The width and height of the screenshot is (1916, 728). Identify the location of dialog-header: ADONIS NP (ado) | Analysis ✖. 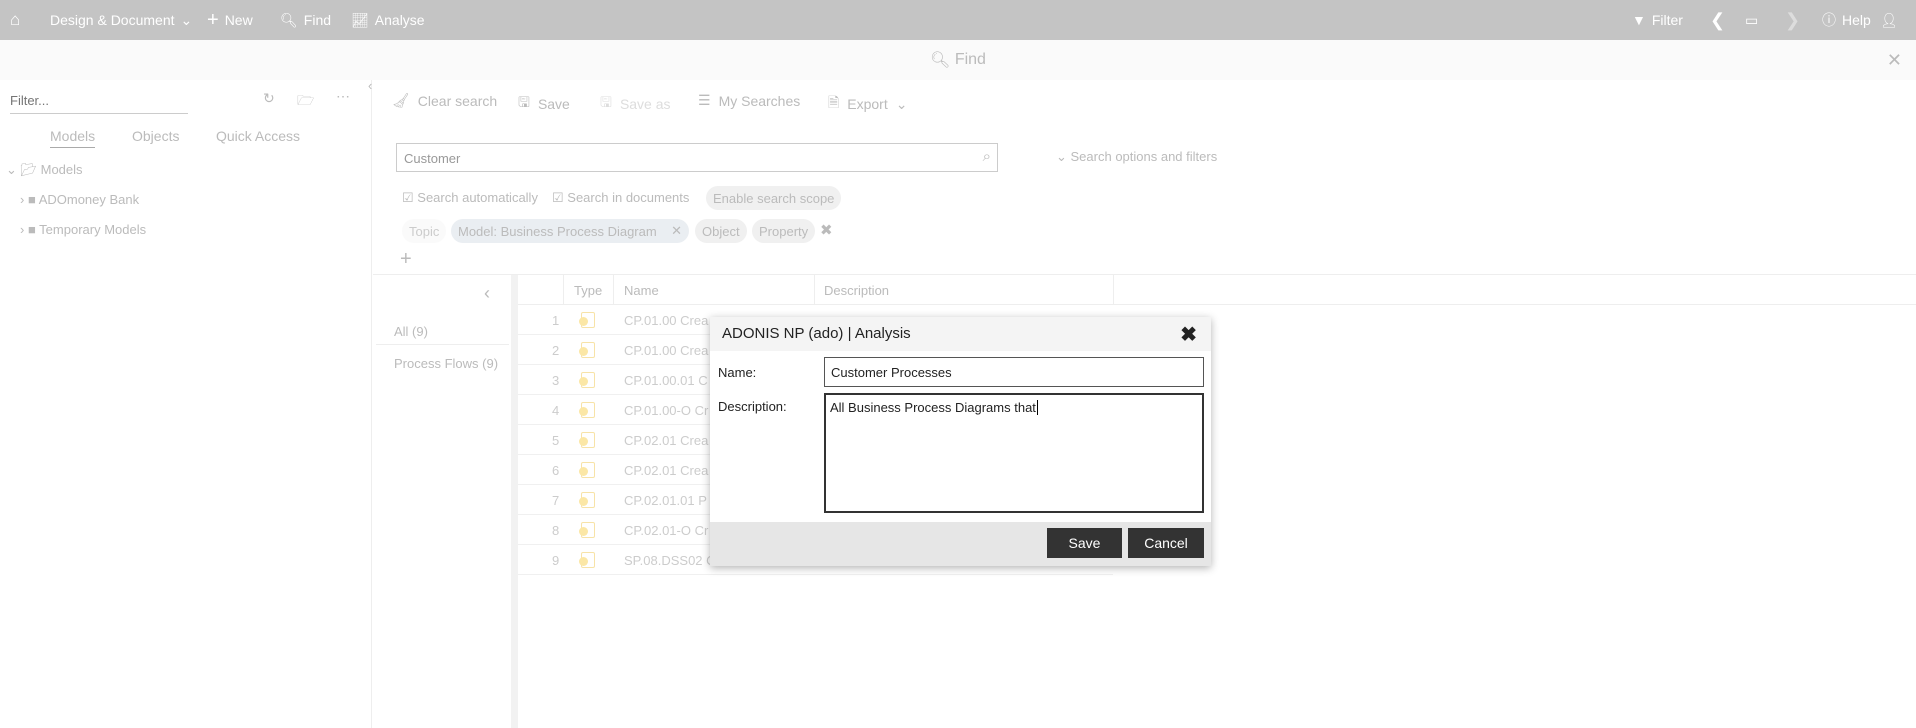
(960, 334).